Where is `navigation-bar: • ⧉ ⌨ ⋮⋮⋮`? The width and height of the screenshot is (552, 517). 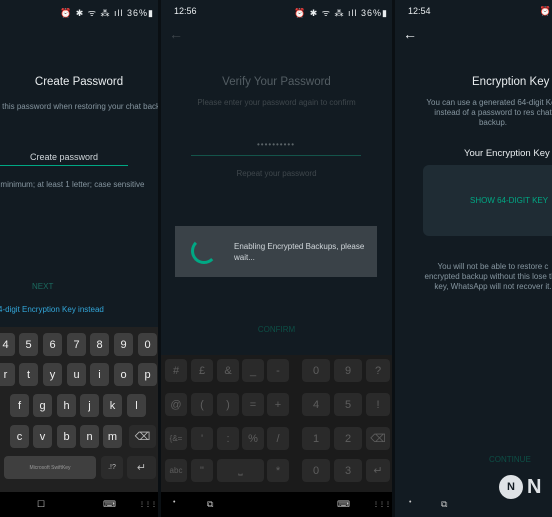 navigation-bar: • ⧉ ⌨ ⋮⋮⋮ is located at coordinates (276, 504).